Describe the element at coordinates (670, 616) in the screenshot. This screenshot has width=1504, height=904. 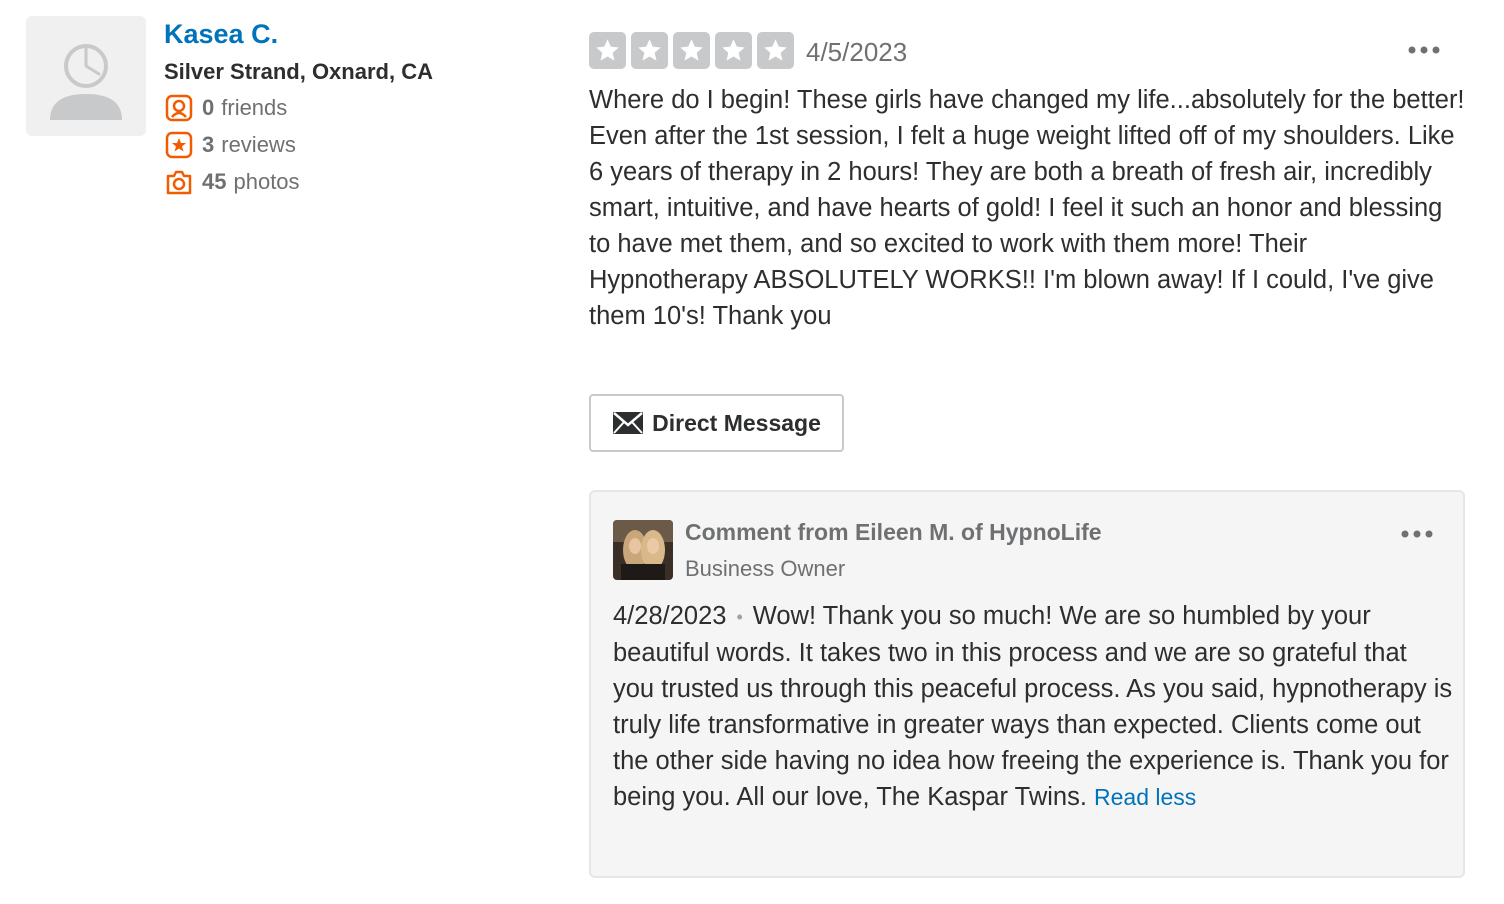
I see `comment-date: 4/28/2023` at that location.